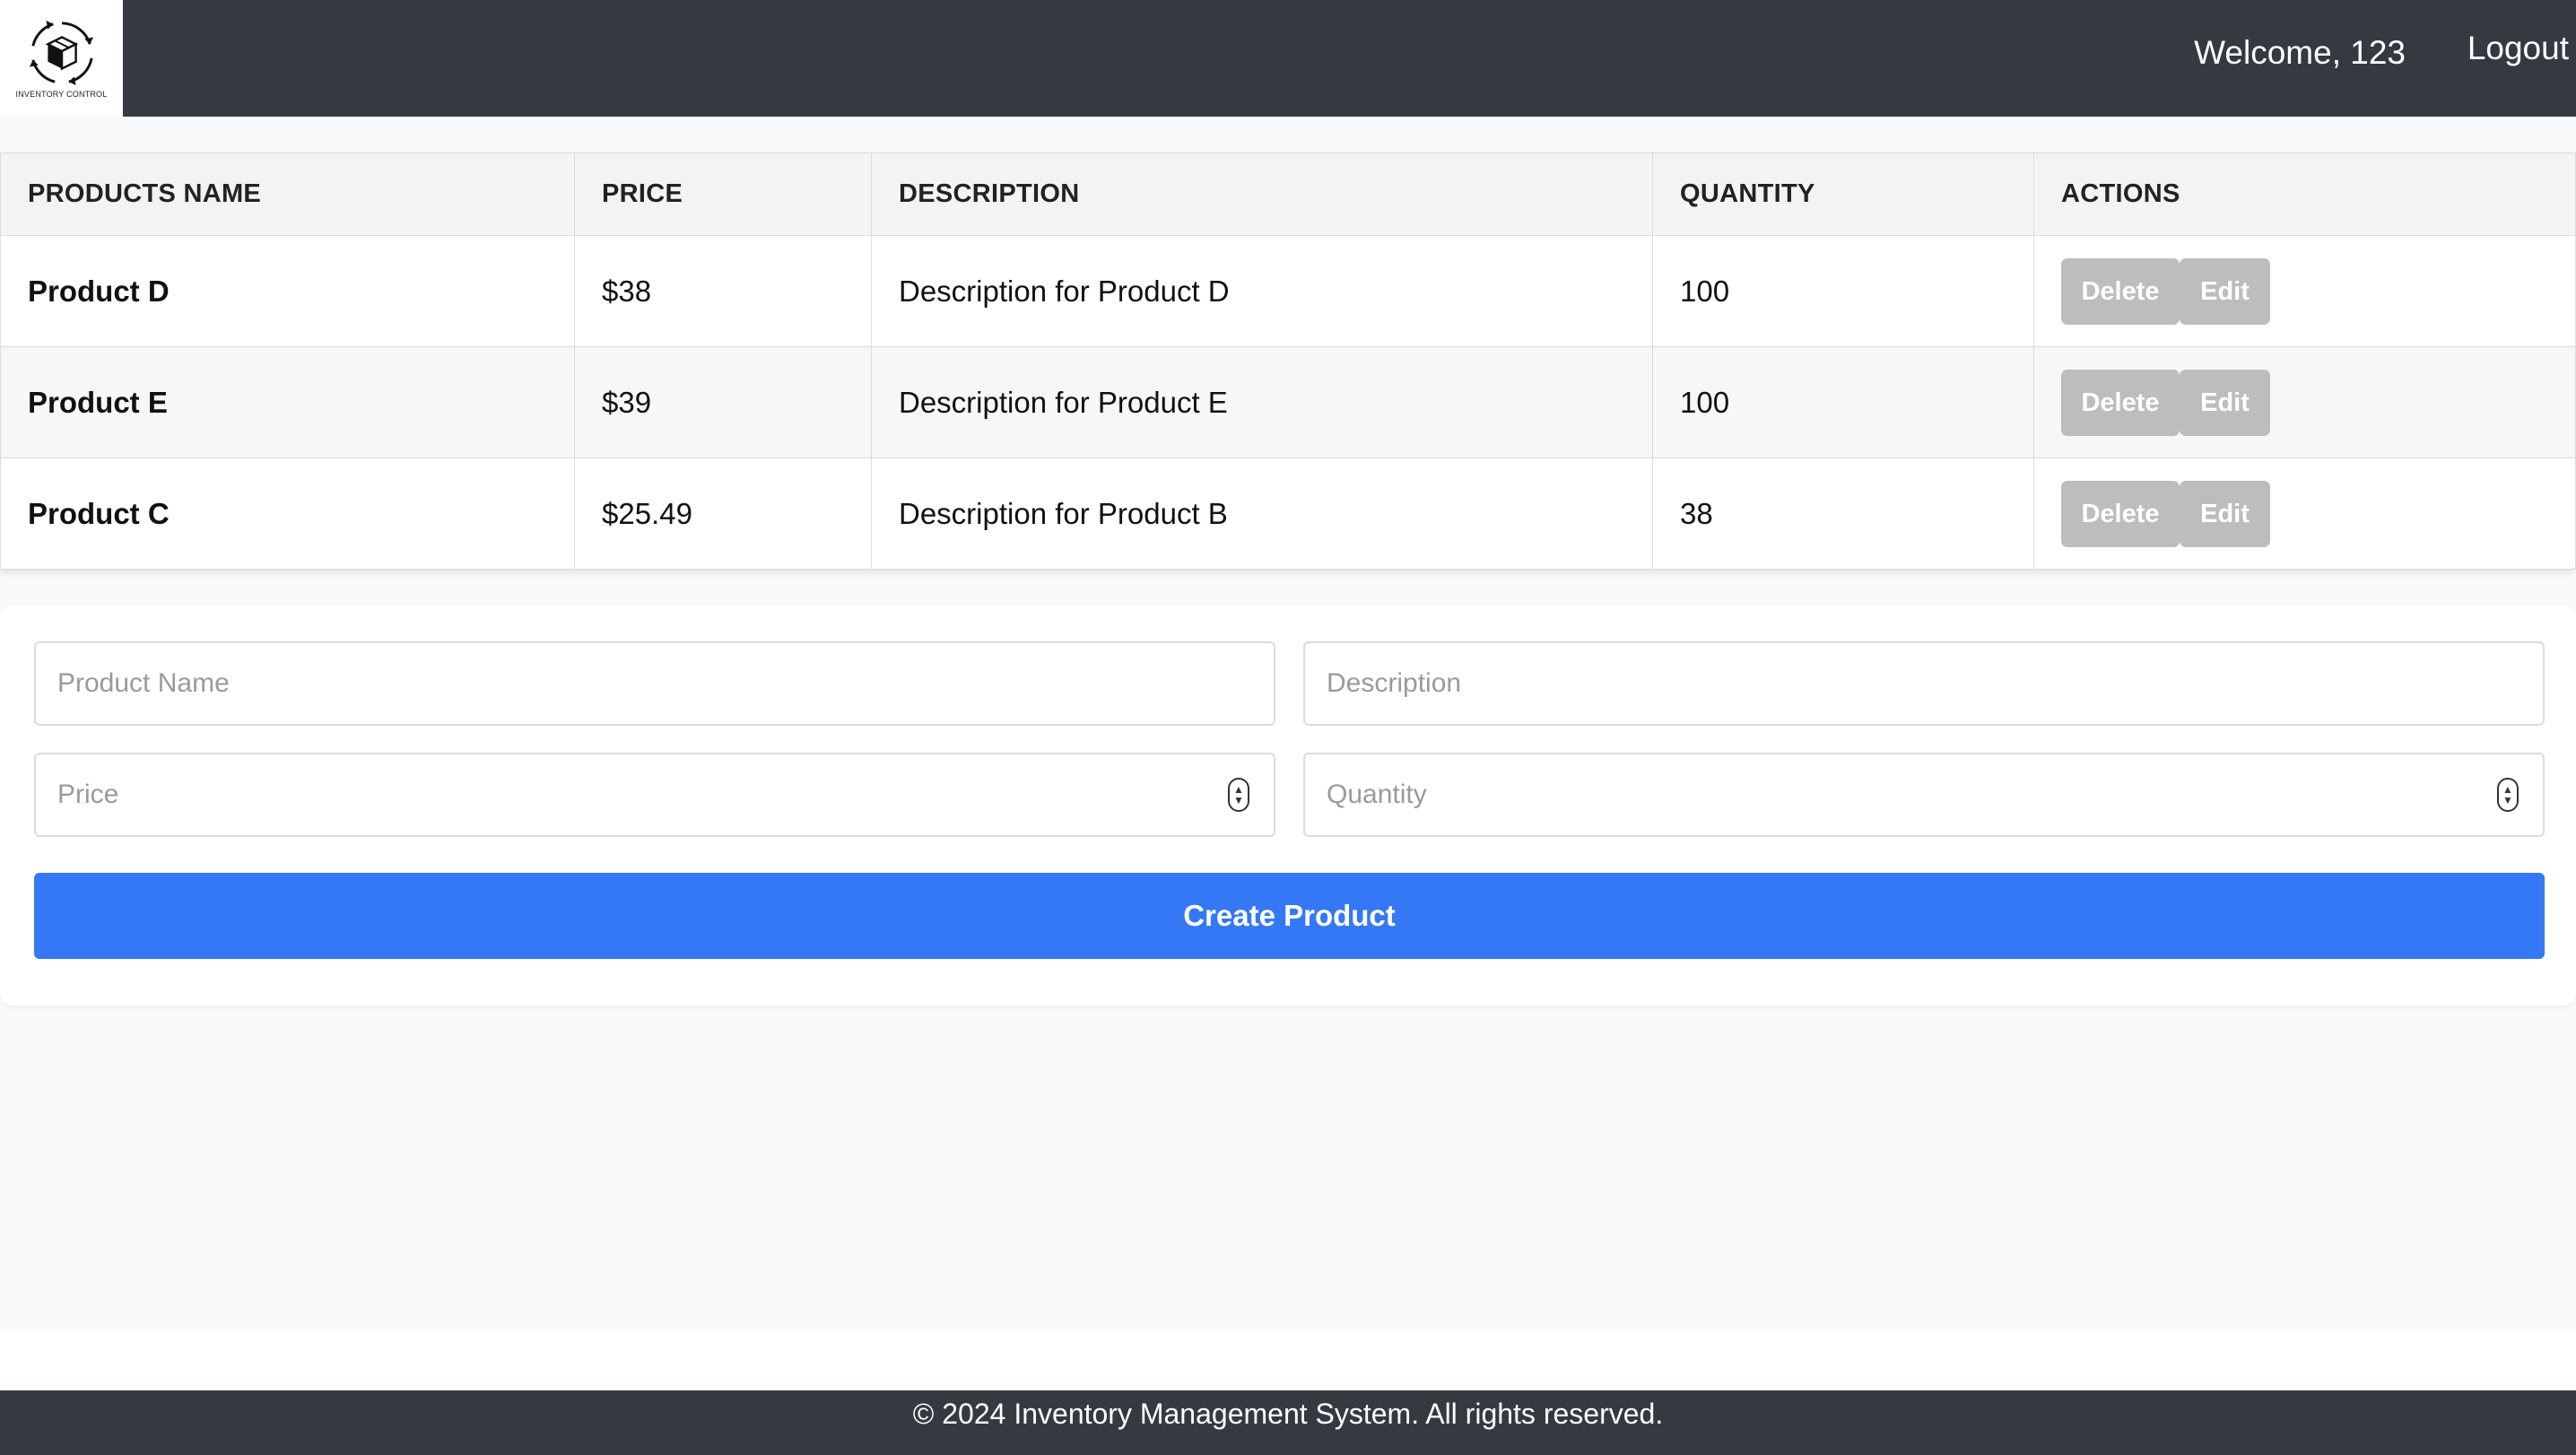 This screenshot has height=1455, width=2576. I want to click on create-product-button: Create Product, so click(1289, 916).